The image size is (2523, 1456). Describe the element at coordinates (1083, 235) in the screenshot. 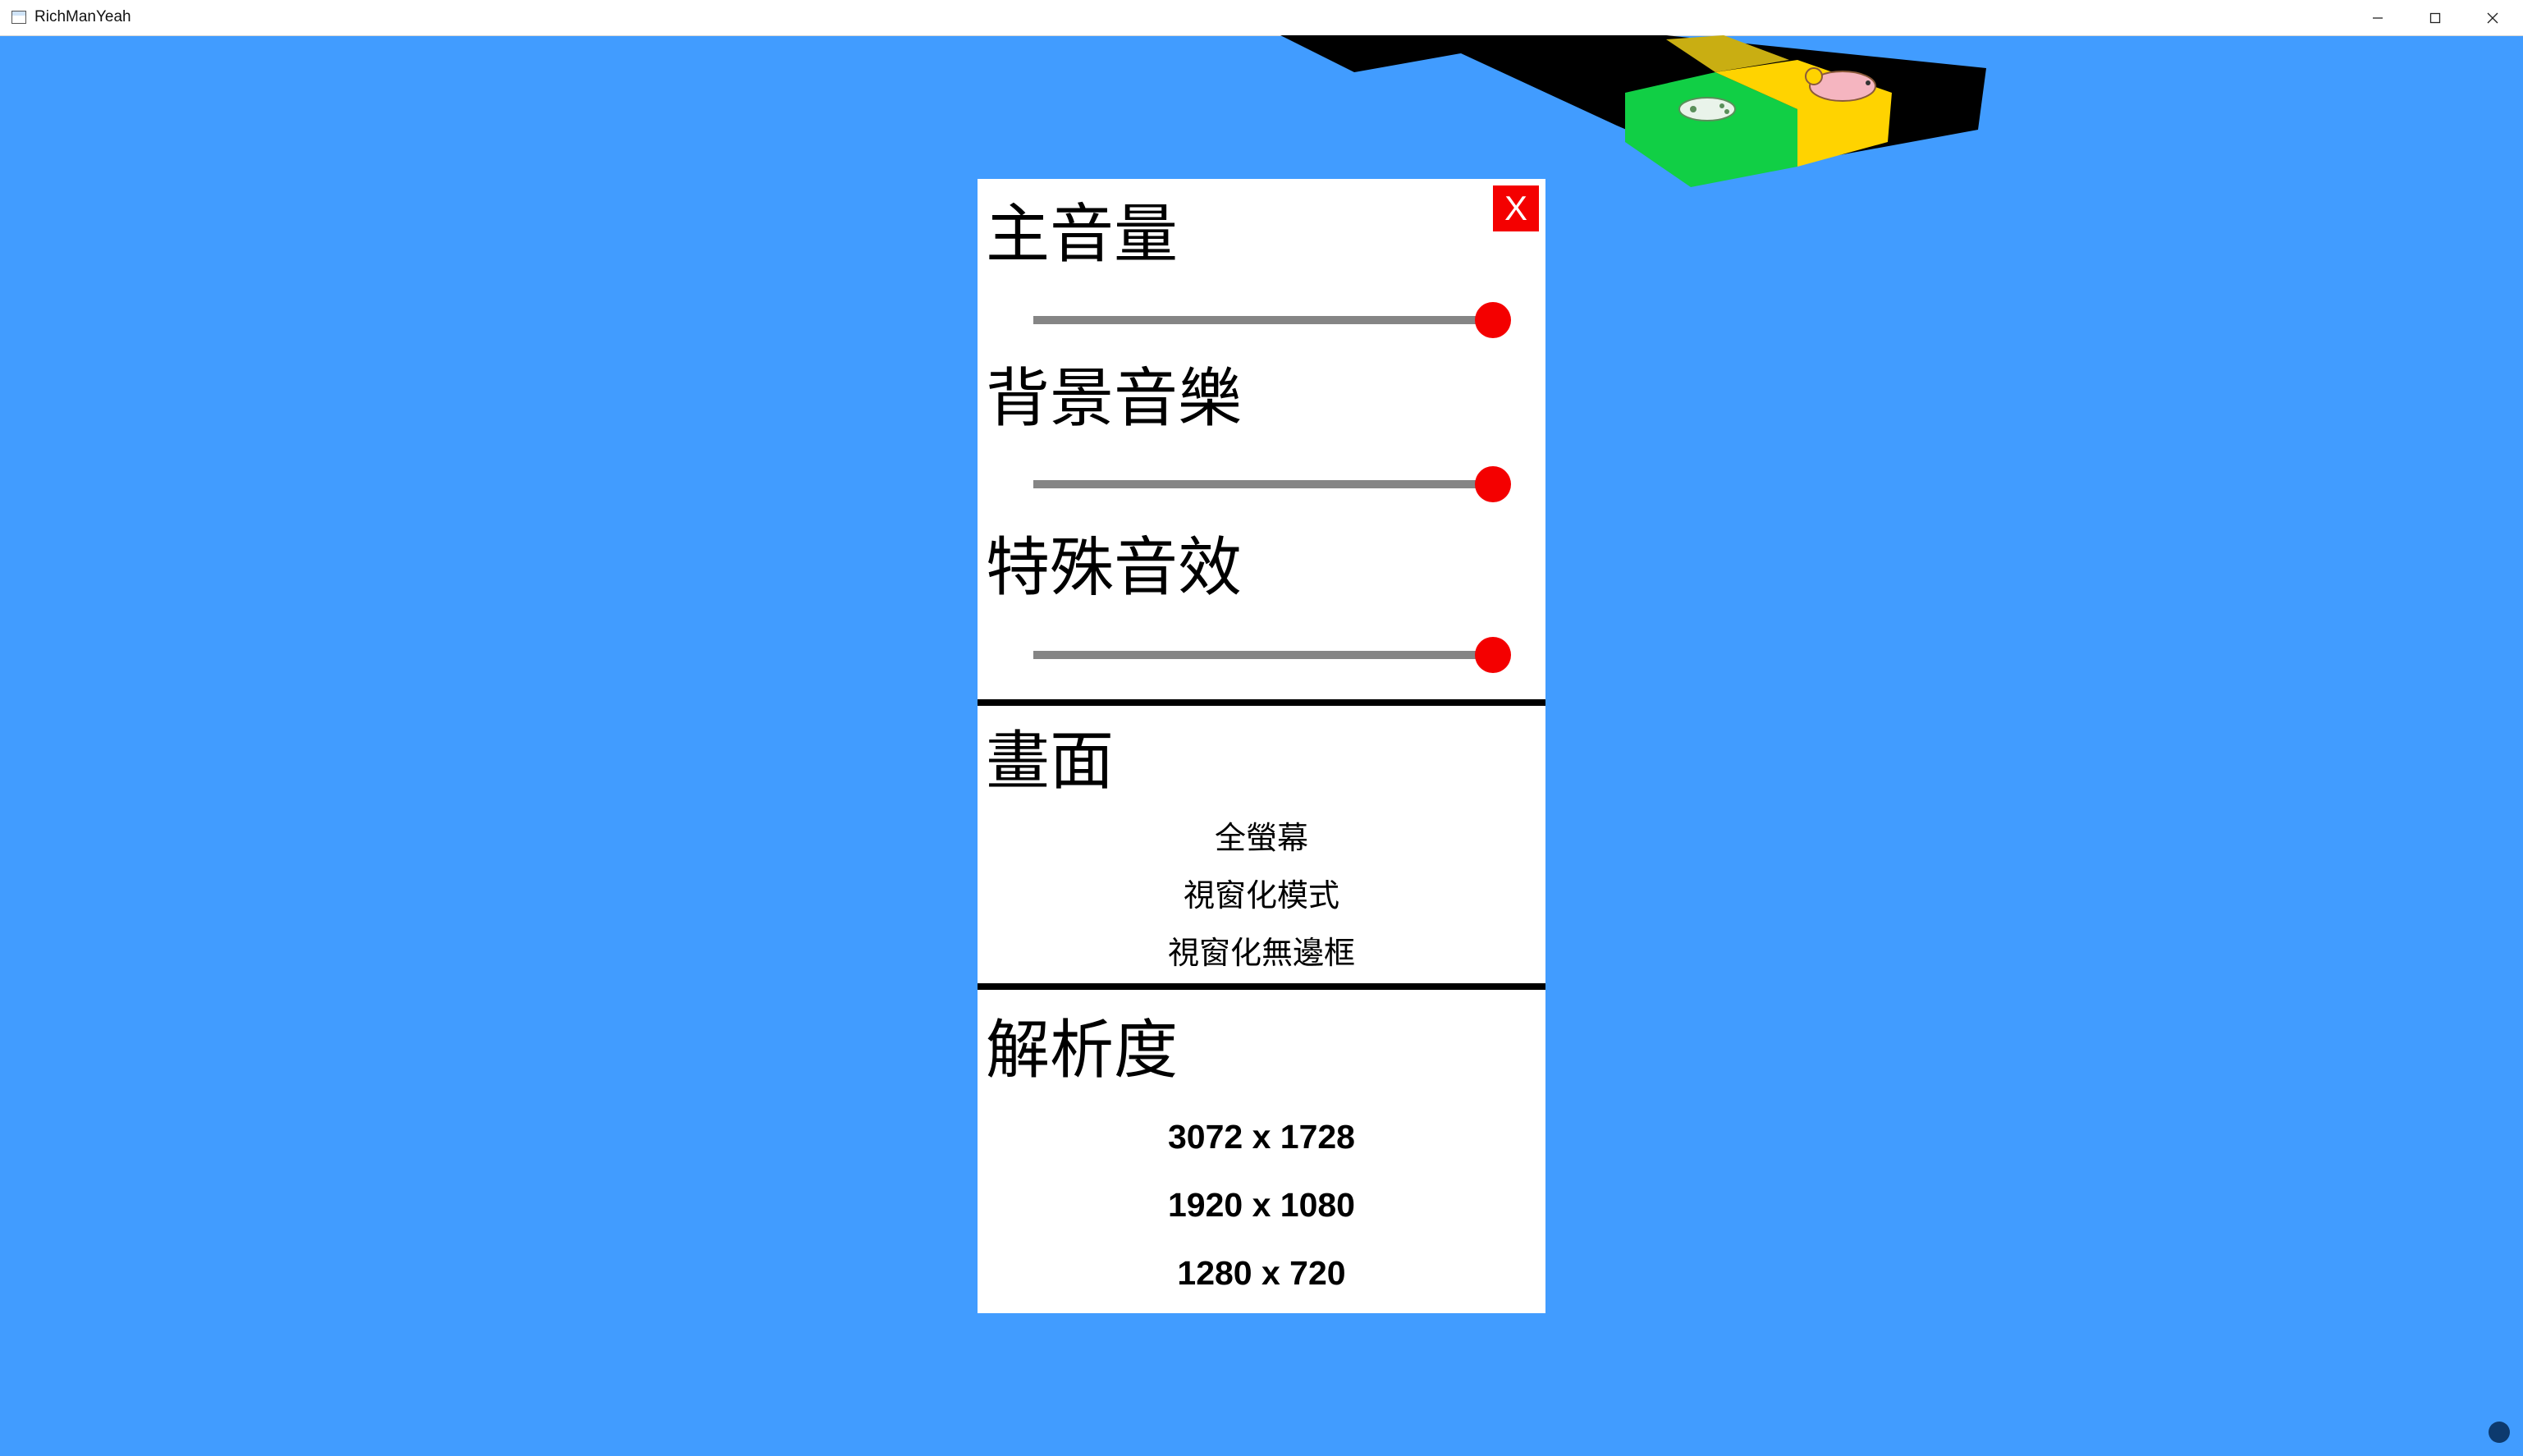

I see `master-volume-title: 主音量` at that location.